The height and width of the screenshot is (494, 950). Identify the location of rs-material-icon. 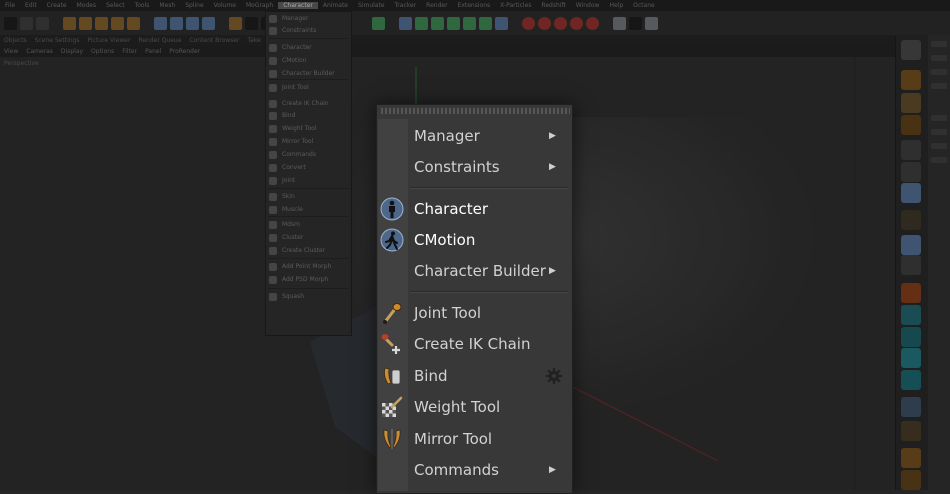
(544, 23).